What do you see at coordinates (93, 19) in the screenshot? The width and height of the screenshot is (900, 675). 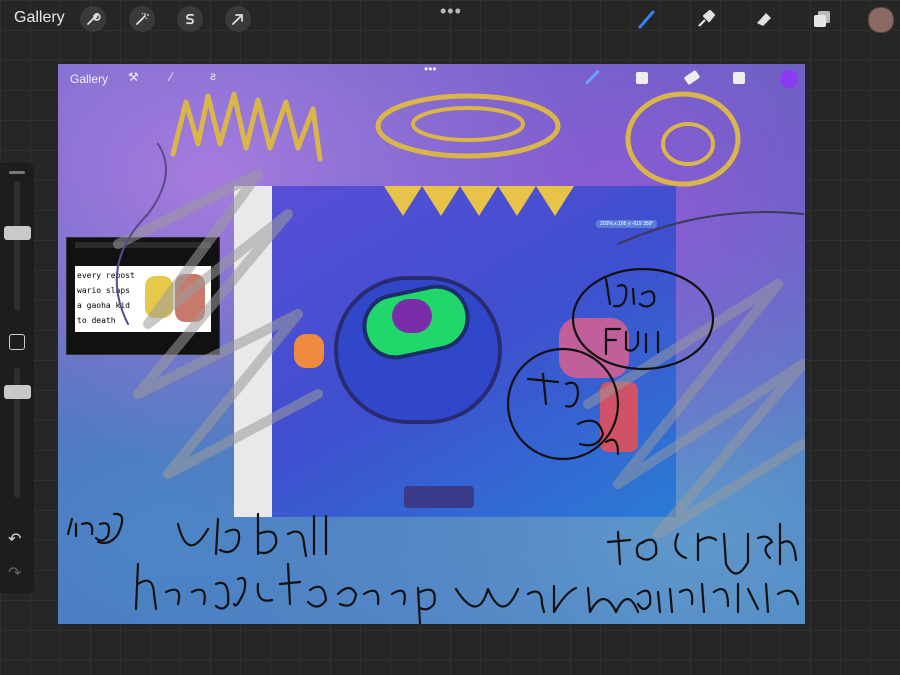 I see `actions-wrench-icon` at bounding box center [93, 19].